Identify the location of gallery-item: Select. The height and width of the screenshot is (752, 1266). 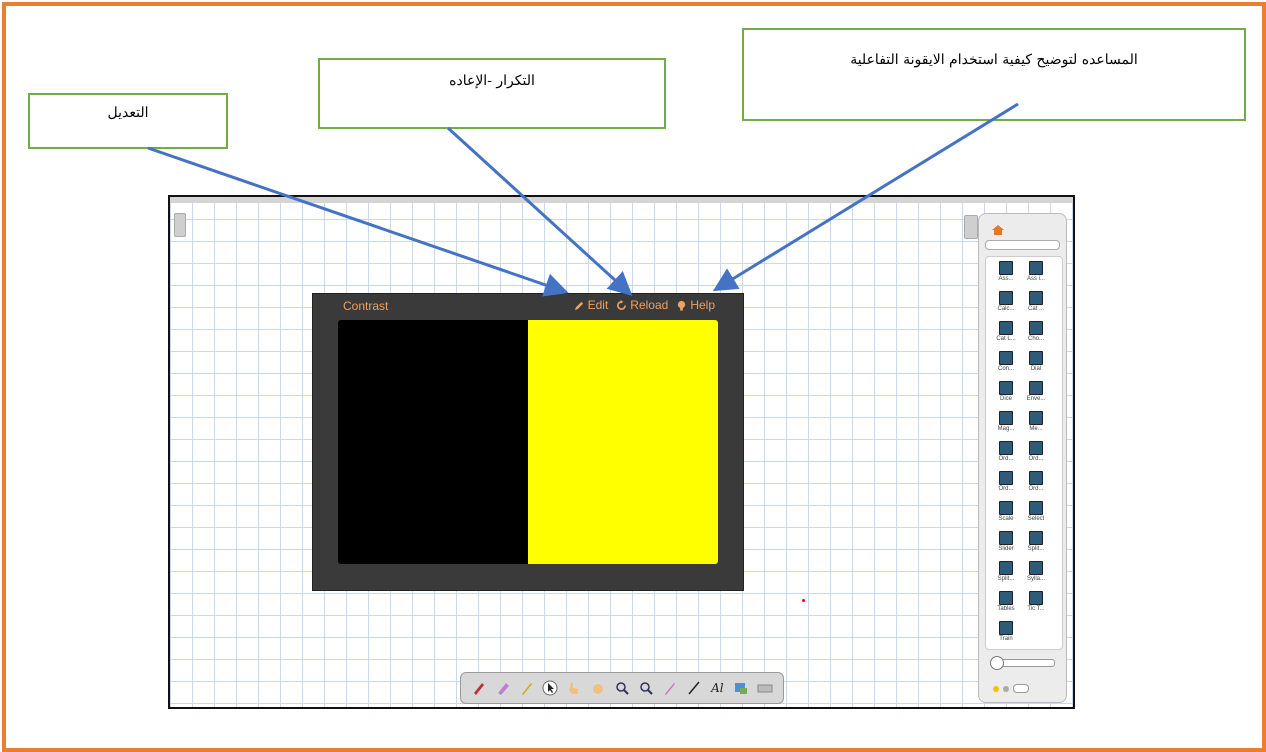
(1036, 511).